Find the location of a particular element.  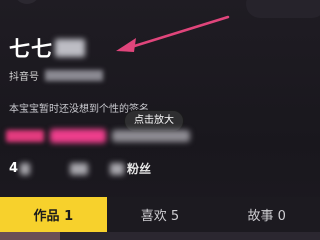

tooltip-text: 点击放大 is located at coordinates (154, 120).